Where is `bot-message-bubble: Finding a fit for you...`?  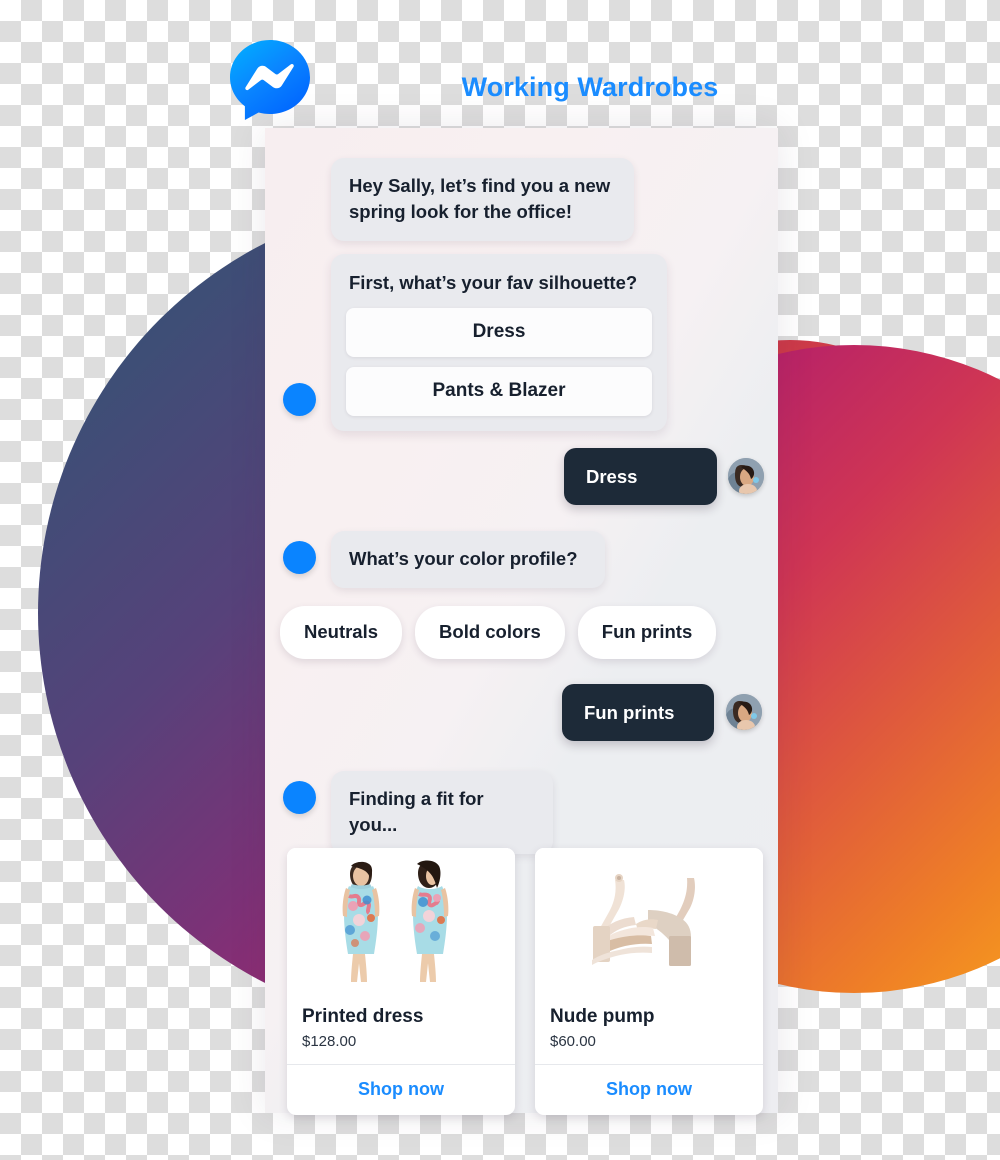 bot-message-bubble: Finding a fit for you... is located at coordinates (442, 812).